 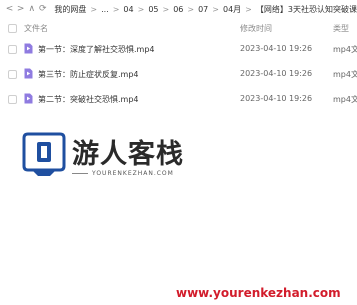 What do you see at coordinates (20, 9) in the screenshot?
I see `forward-button: >` at bounding box center [20, 9].